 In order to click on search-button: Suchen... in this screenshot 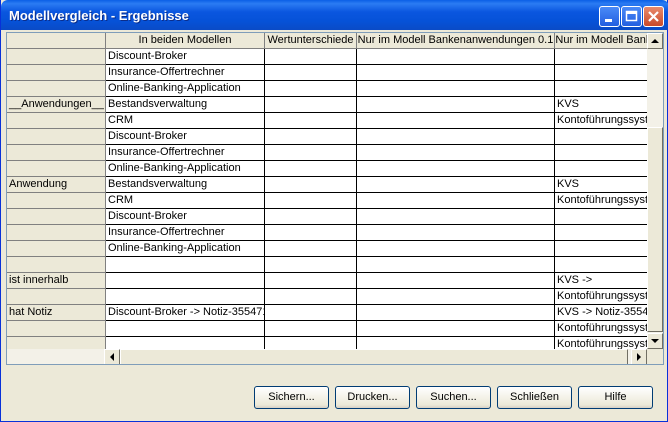, I will do `click(453, 397)`.